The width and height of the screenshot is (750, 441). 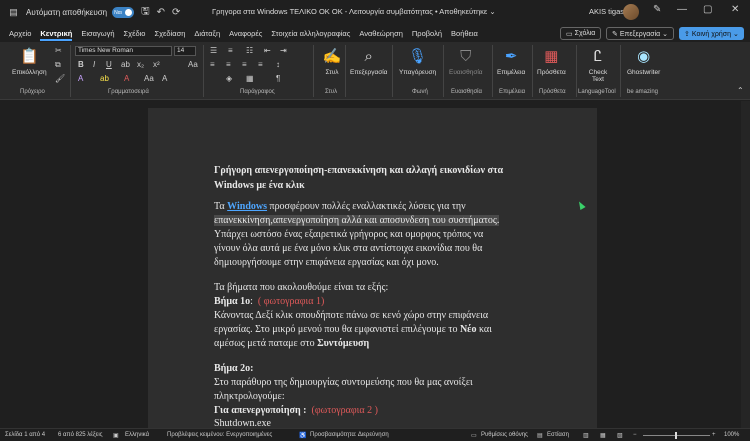 What do you see at coordinates (81, 64) in the screenshot?
I see `bold-icon: B` at bounding box center [81, 64].